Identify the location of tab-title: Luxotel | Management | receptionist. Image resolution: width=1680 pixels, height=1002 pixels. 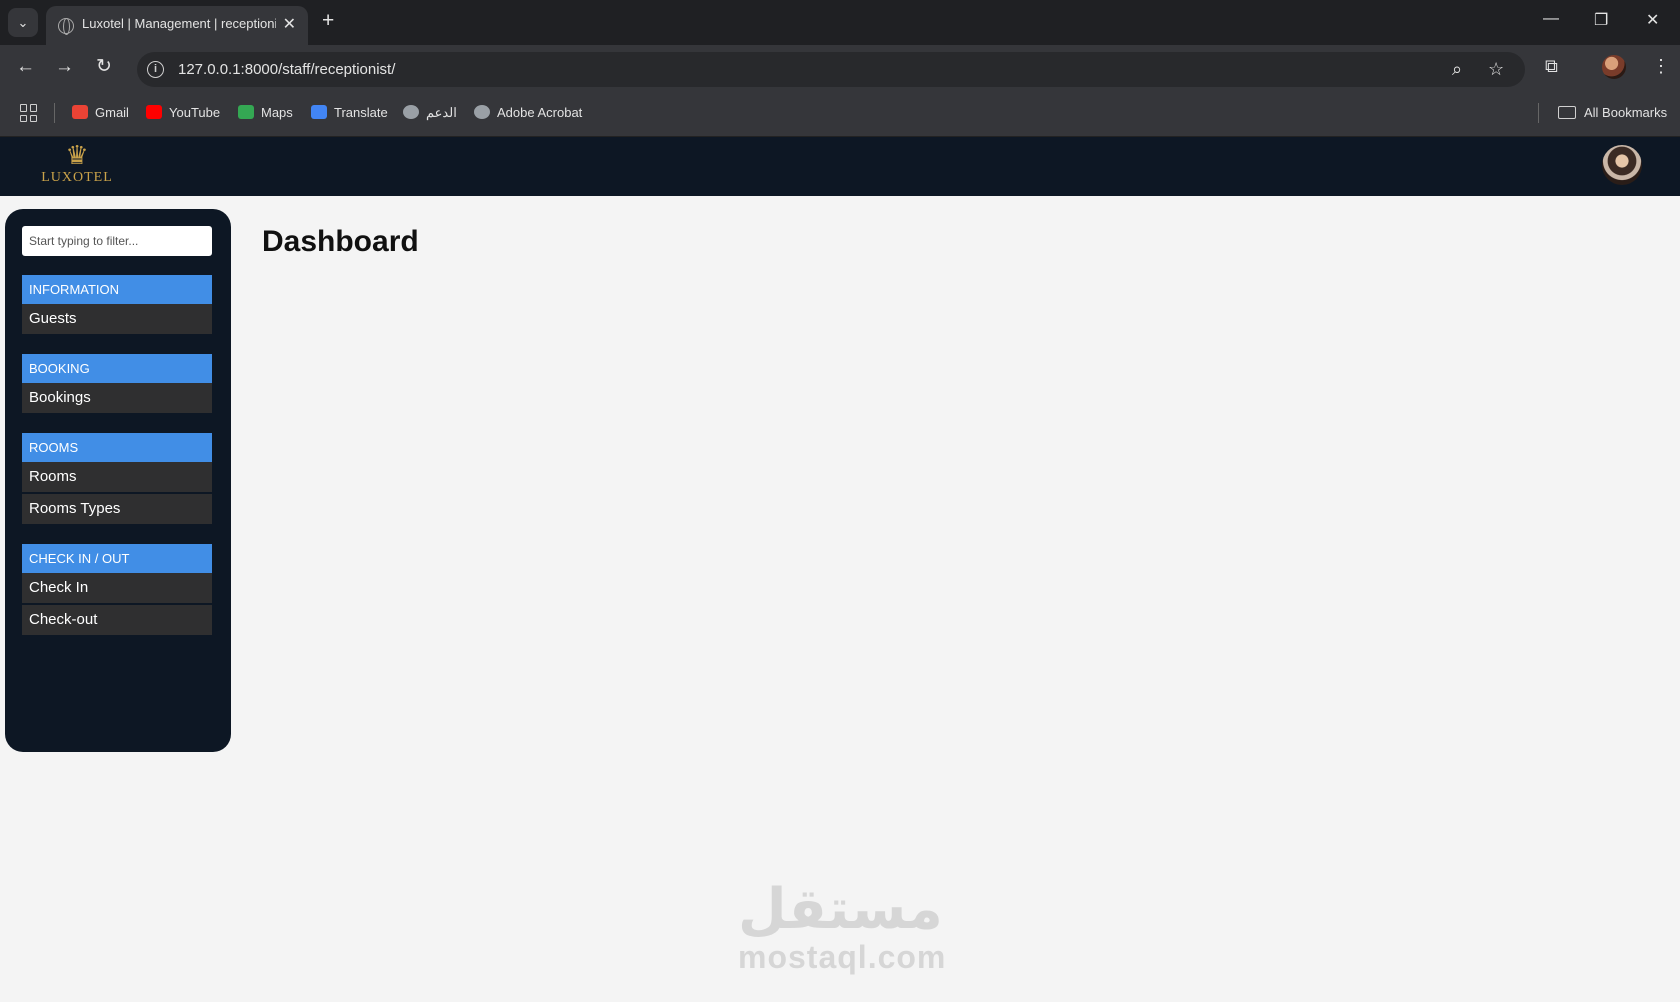
(179, 23).